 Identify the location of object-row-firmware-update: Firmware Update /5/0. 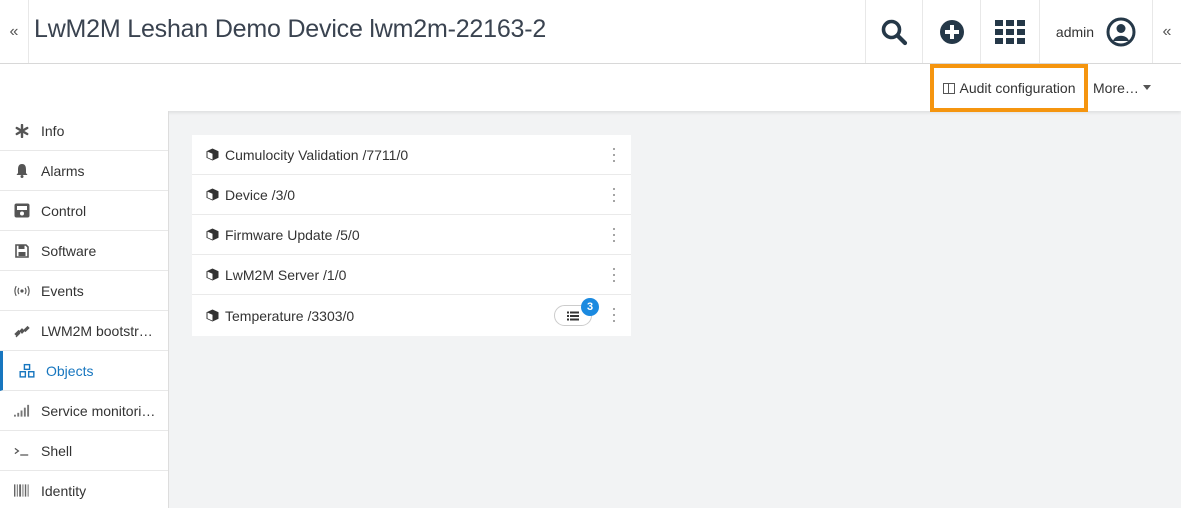
(411, 235).